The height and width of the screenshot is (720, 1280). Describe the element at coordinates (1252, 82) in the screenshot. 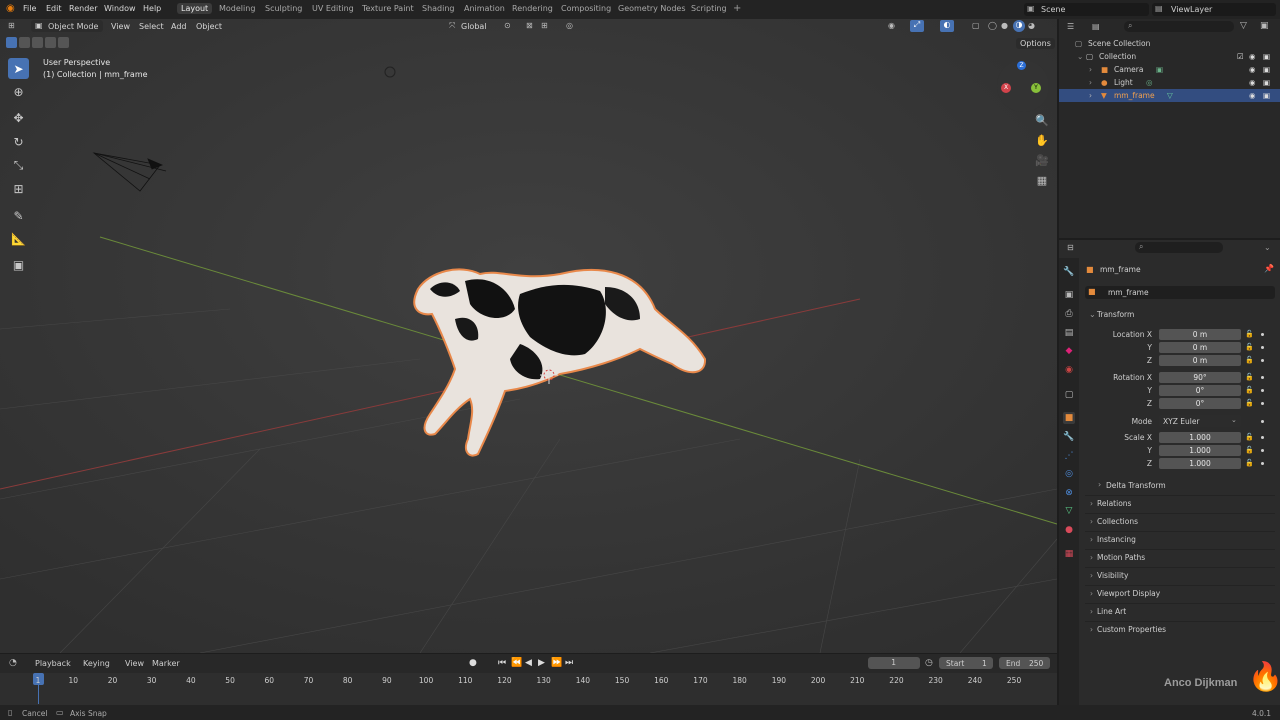

I see `light-visibility-icon: ◉` at that location.